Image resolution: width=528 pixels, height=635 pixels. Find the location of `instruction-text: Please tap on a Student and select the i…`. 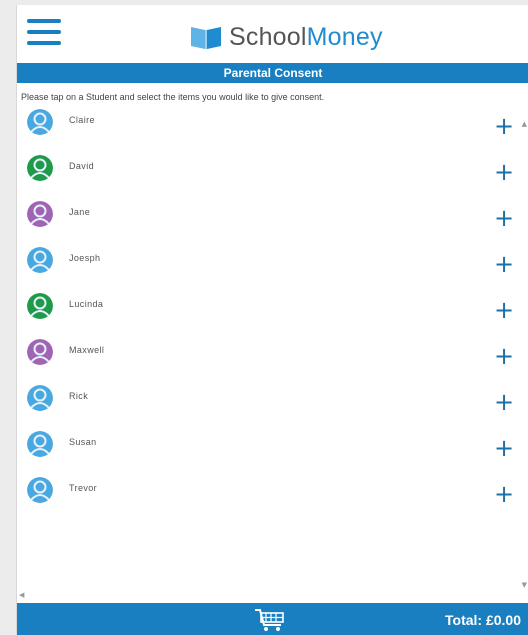

instruction-text: Please tap on a Student and select the i… is located at coordinates (173, 97).